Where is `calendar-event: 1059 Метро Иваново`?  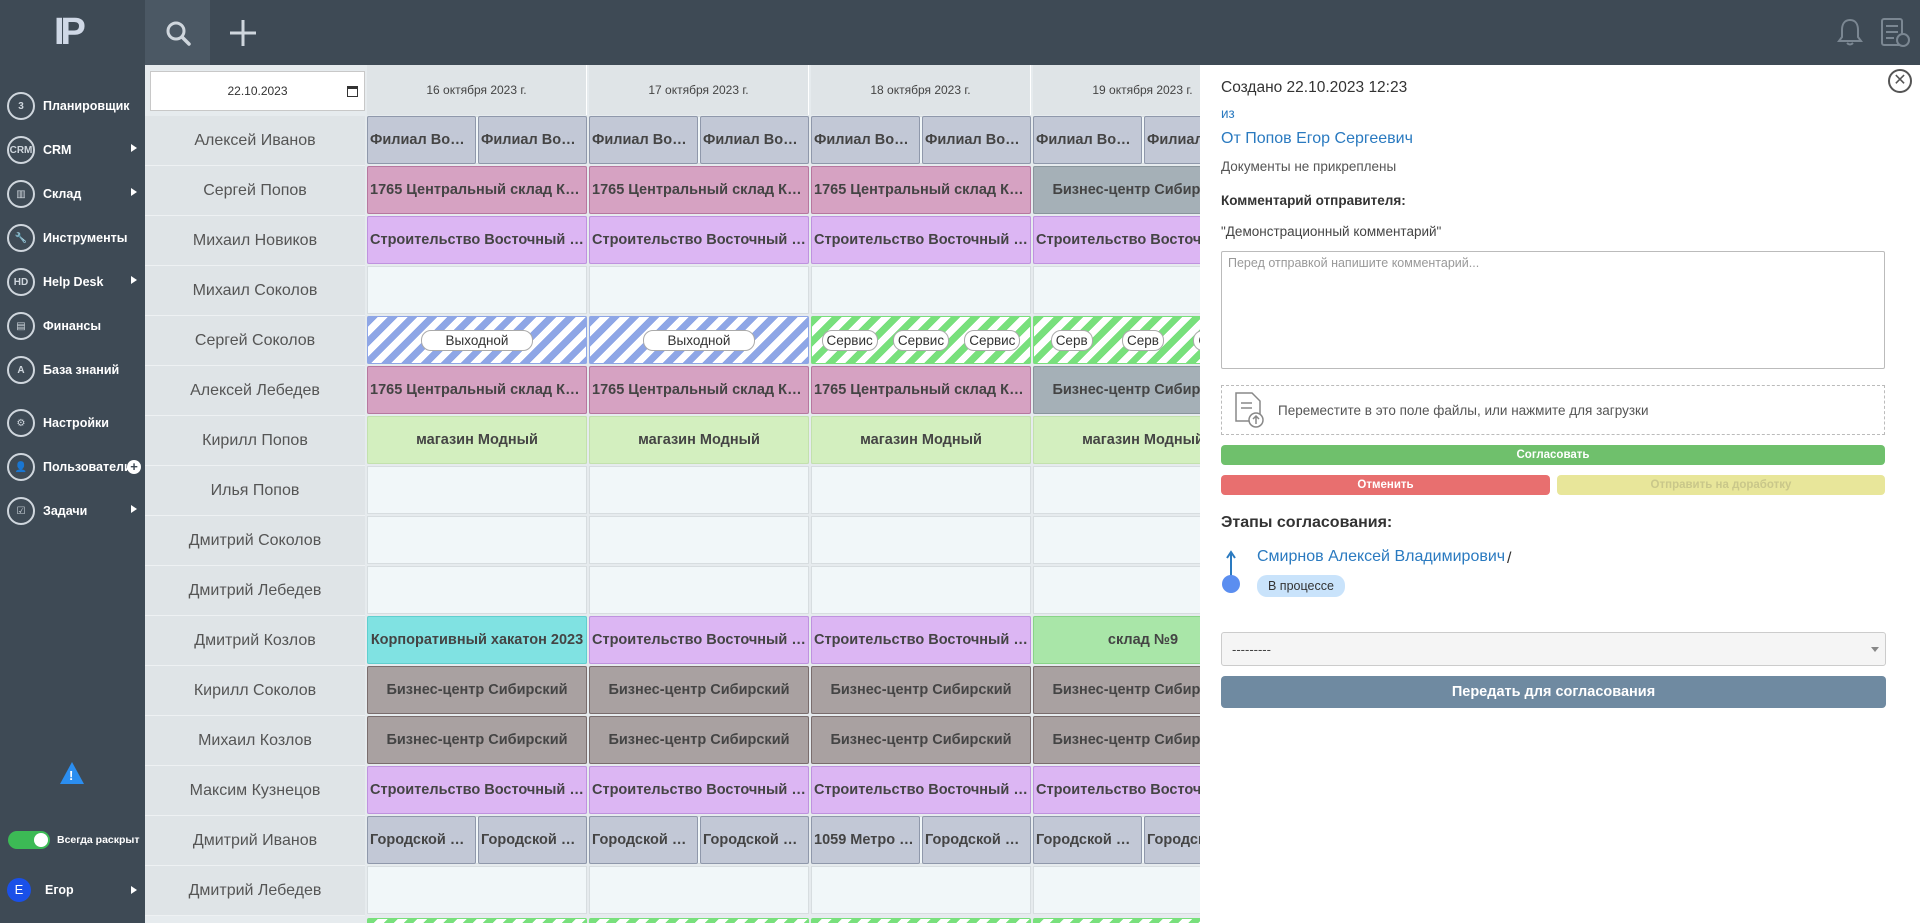
calendar-event: 1059 Метро Иваново is located at coordinates (865, 840).